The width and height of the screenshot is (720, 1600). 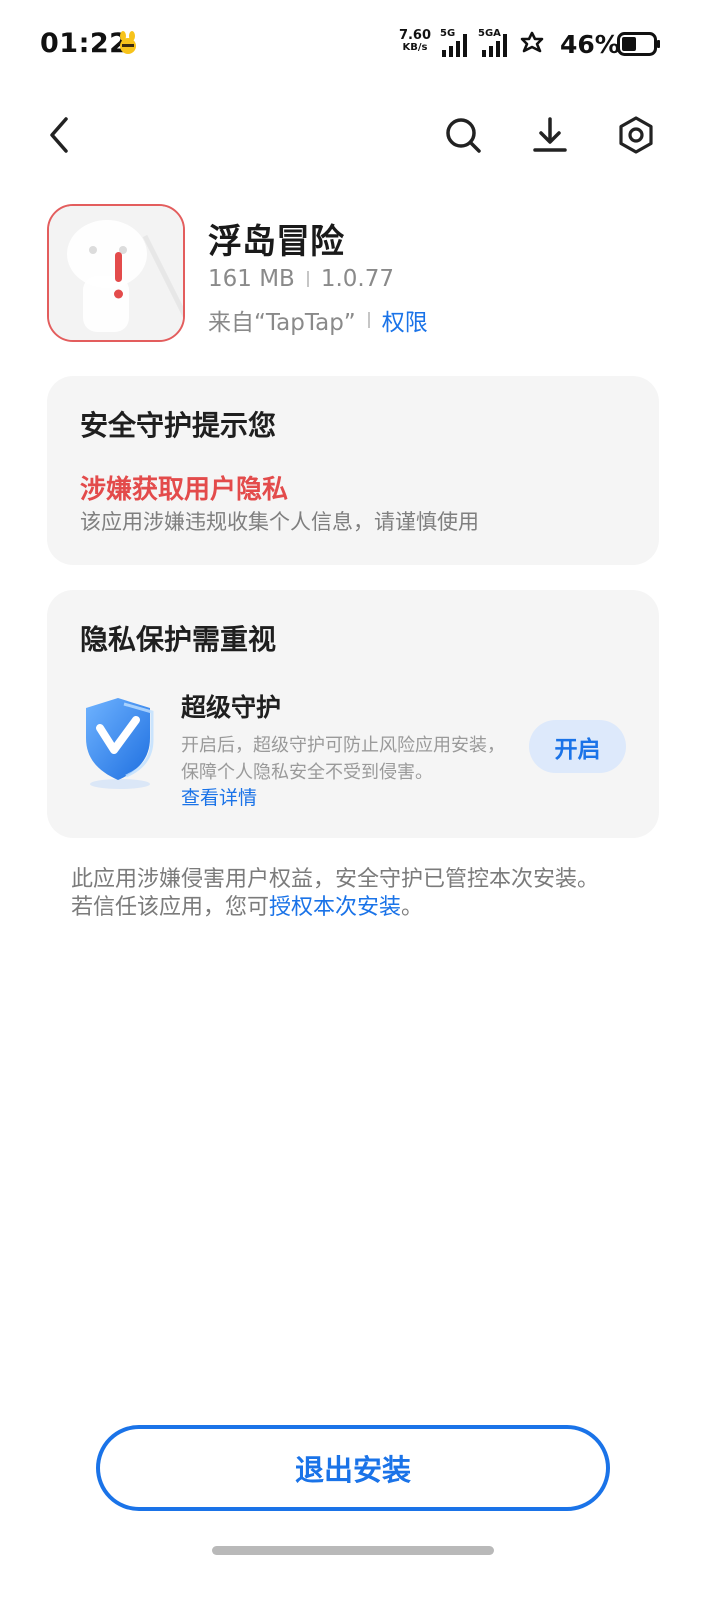 What do you see at coordinates (343, 759) in the screenshot?
I see `feature-description: 开启后，超级守护可防止风险应用安装，保障个人隐私安全不受到侵害。` at bounding box center [343, 759].